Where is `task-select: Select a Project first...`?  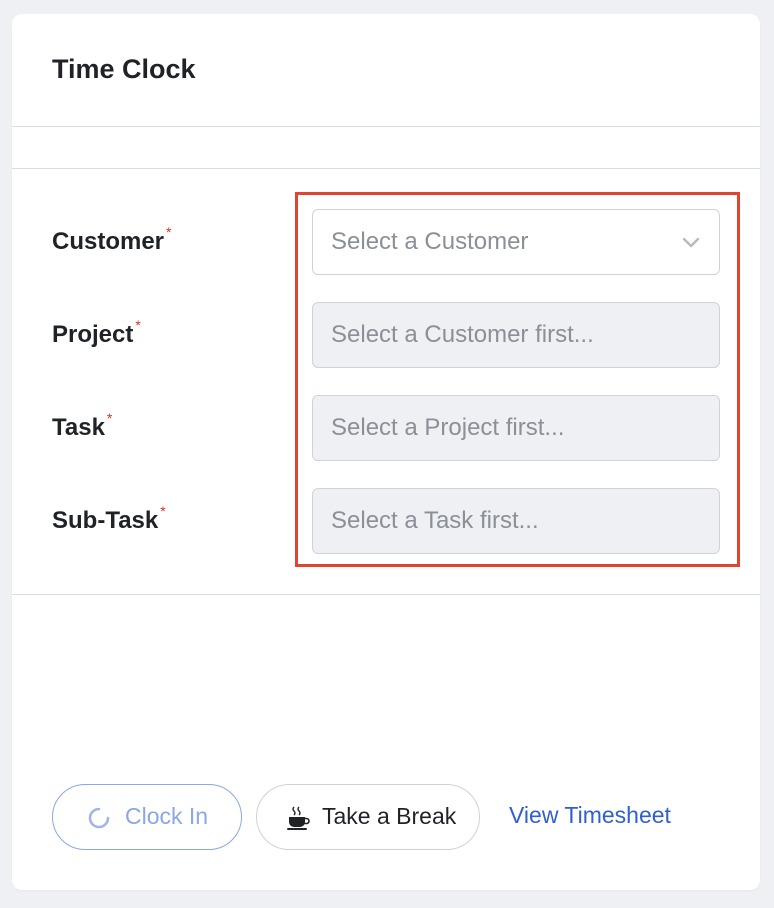 task-select: Select a Project first... is located at coordinates (516, 428).